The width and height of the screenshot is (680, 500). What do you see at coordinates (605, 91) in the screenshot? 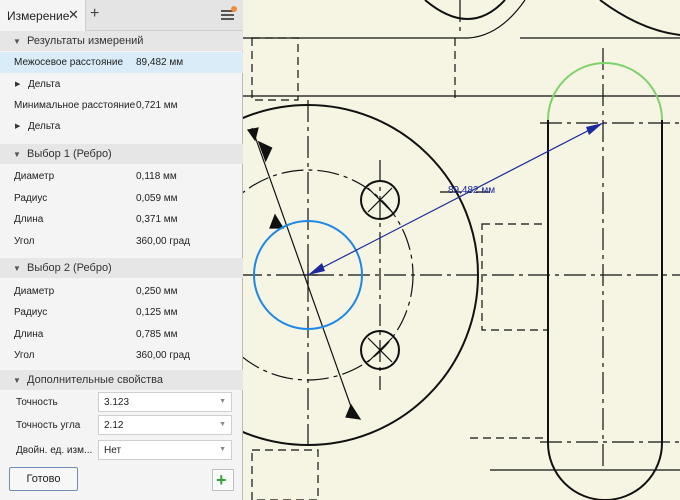
I see `selected-arc` at bounding box center [605, 91].